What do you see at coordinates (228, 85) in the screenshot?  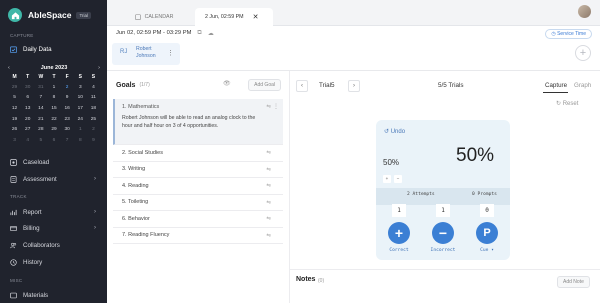 I see `eye-icon: 👁` at bounding box center [228, 85].